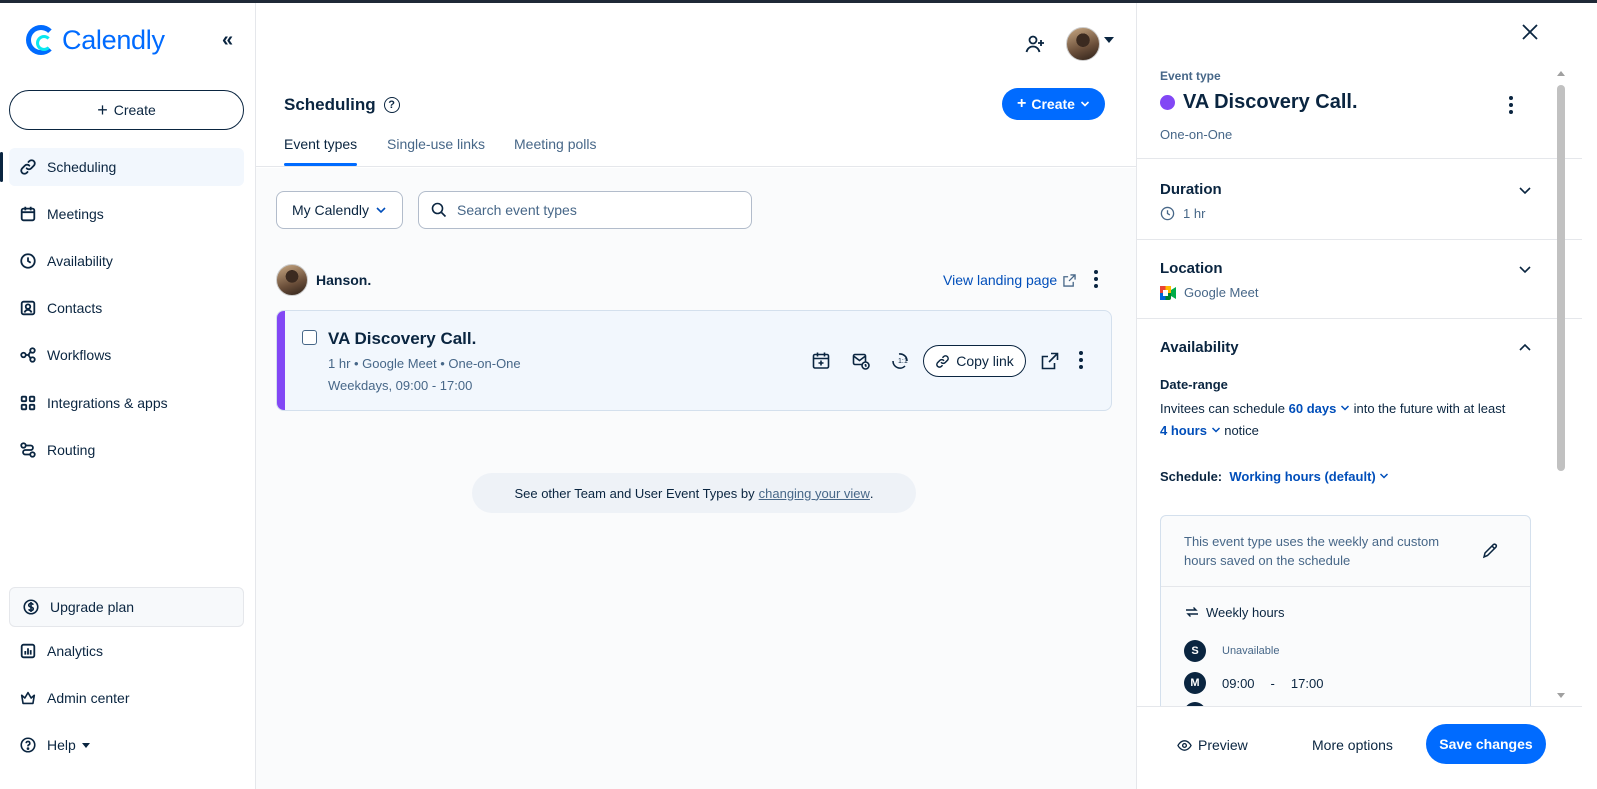 The image size is (1597, 789). What do you see at coordinates (1561, 695) in the screenshot?
I see `scroll-down-icon` at bounding box center [1561, 695].